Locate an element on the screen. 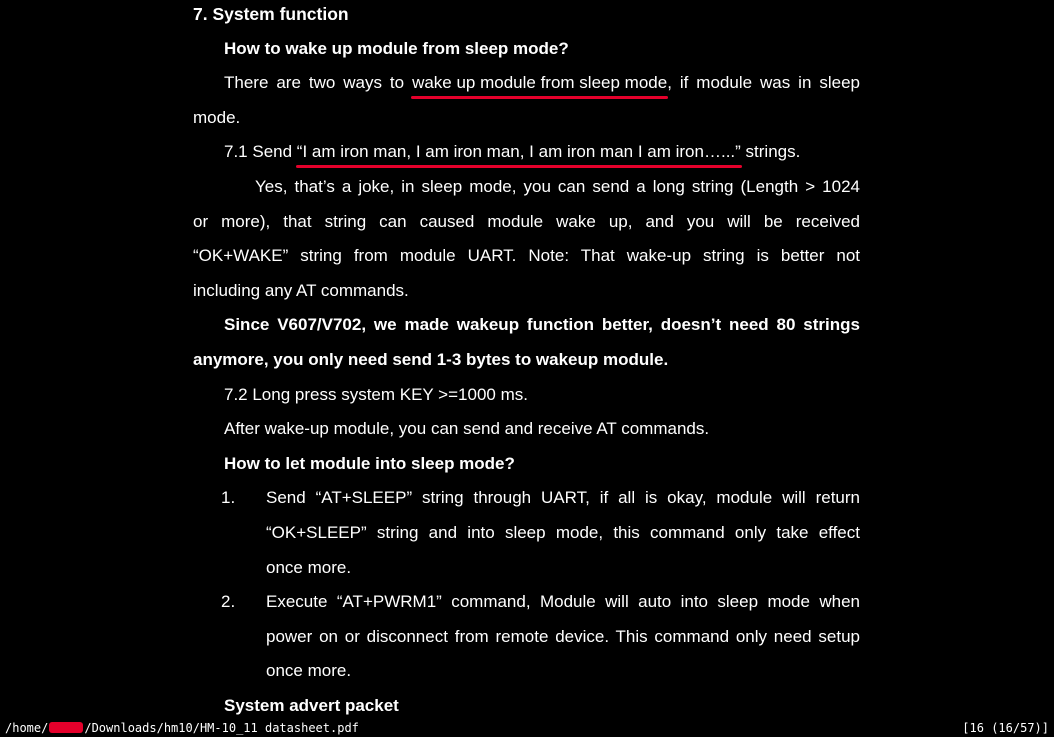 The height and width of the screenshot is (737, 1054). path-suffix: /Downloads/hm10/HM-10_11 datasheet.pdf is located at coordinates (221, 728).